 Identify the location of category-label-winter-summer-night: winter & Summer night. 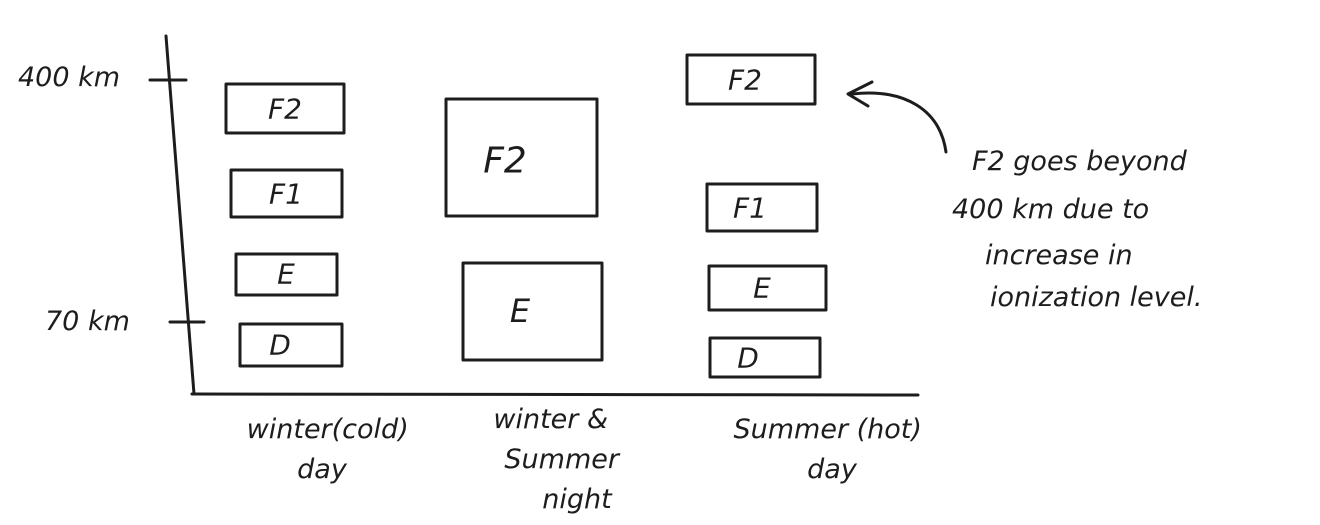
(560, 459).